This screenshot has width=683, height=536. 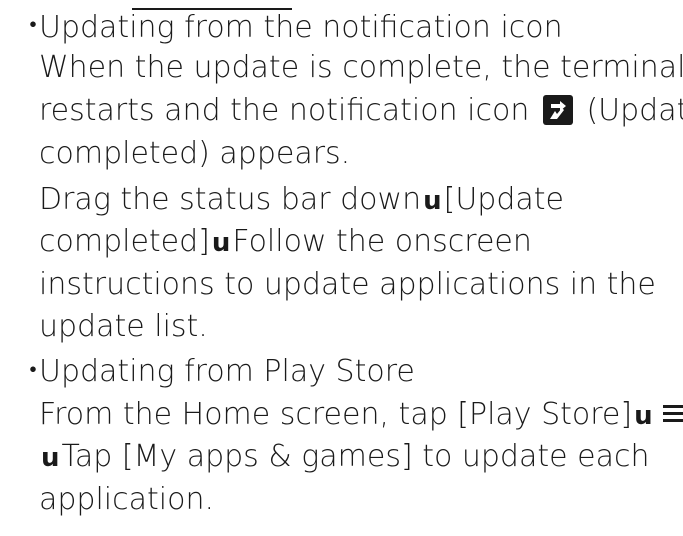 What do you see at coordinates (123, 326) in the screenshot?
I see `paragraph-line: update list.` at bounding box center [123, 326].